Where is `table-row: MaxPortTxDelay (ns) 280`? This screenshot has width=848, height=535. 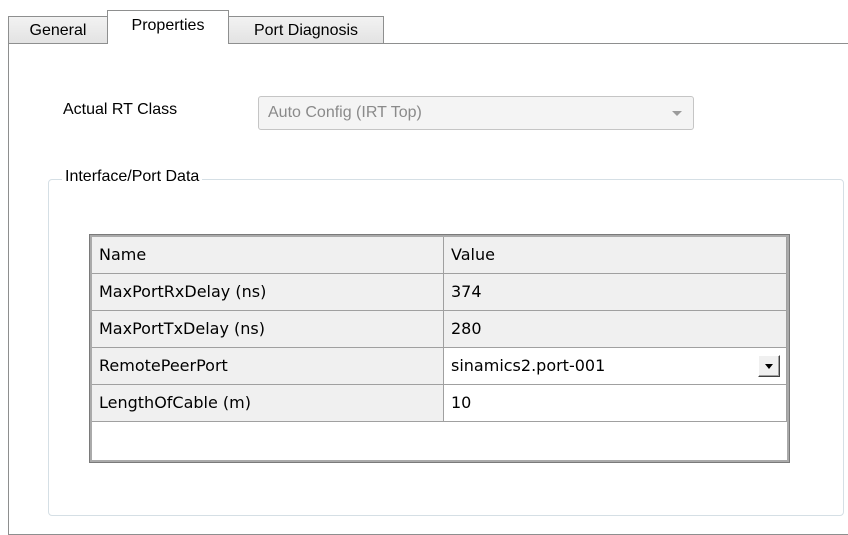 table-row: MaxPortTxDelay (ns) 280 is located at coordinates (439, 329).